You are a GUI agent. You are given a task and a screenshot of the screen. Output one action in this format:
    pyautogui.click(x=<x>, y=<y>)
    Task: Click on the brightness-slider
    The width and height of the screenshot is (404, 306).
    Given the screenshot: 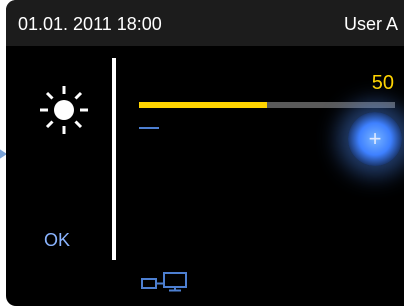 What is the action you would take?
    pyautogui.click(x=267, y=105)
    